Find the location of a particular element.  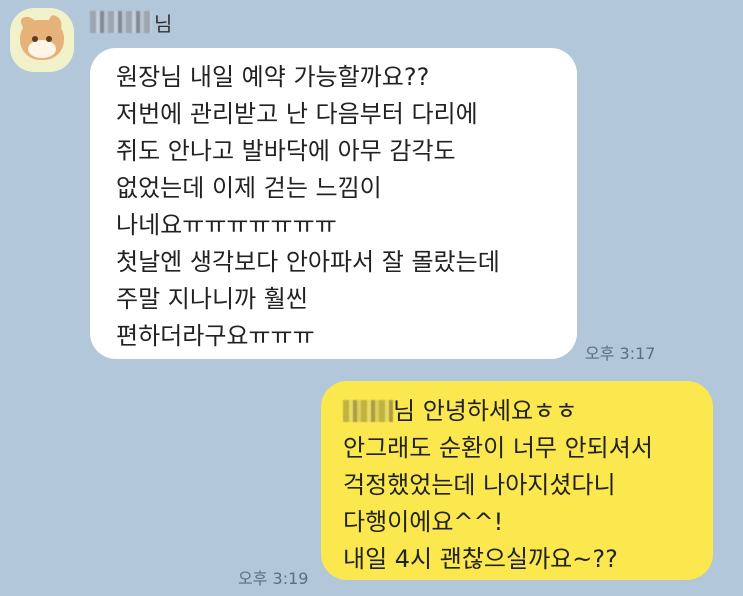

avatar-muzzle is located at coordinates (42, 49).